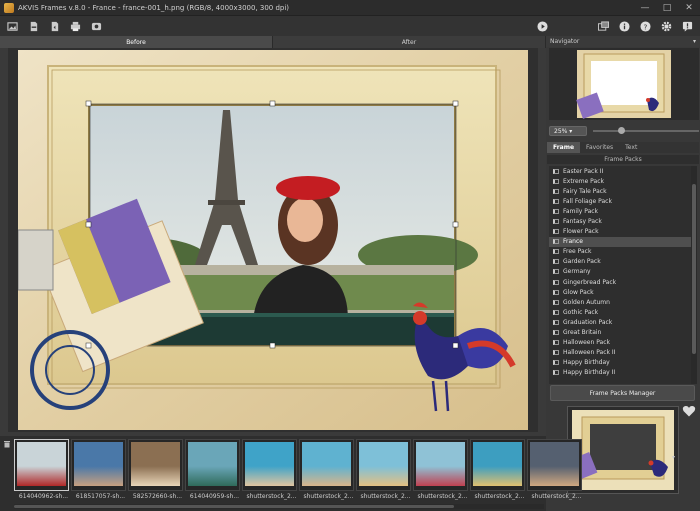 Image resolution: width=700 pixels, height=511 pixels. I want to click on frame-pack-item: Gingerbread Pack, so click(620, 282).